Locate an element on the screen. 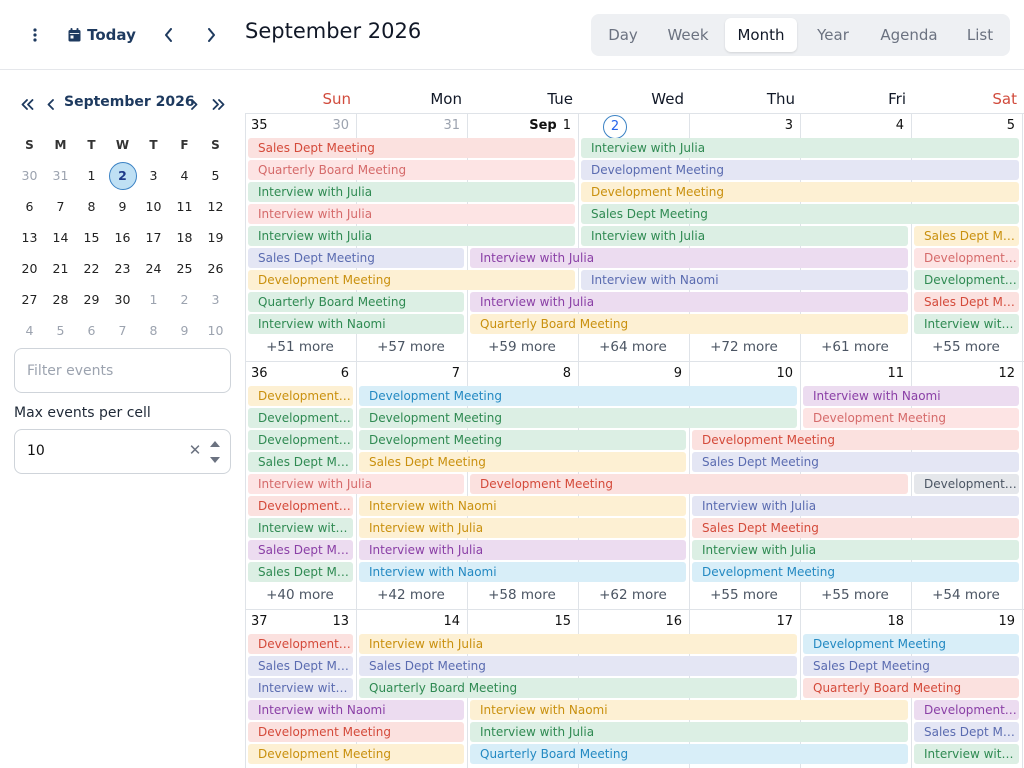 This screenshot has width=1024, height=768. decrement-icon is located at coordinates (215, 460).